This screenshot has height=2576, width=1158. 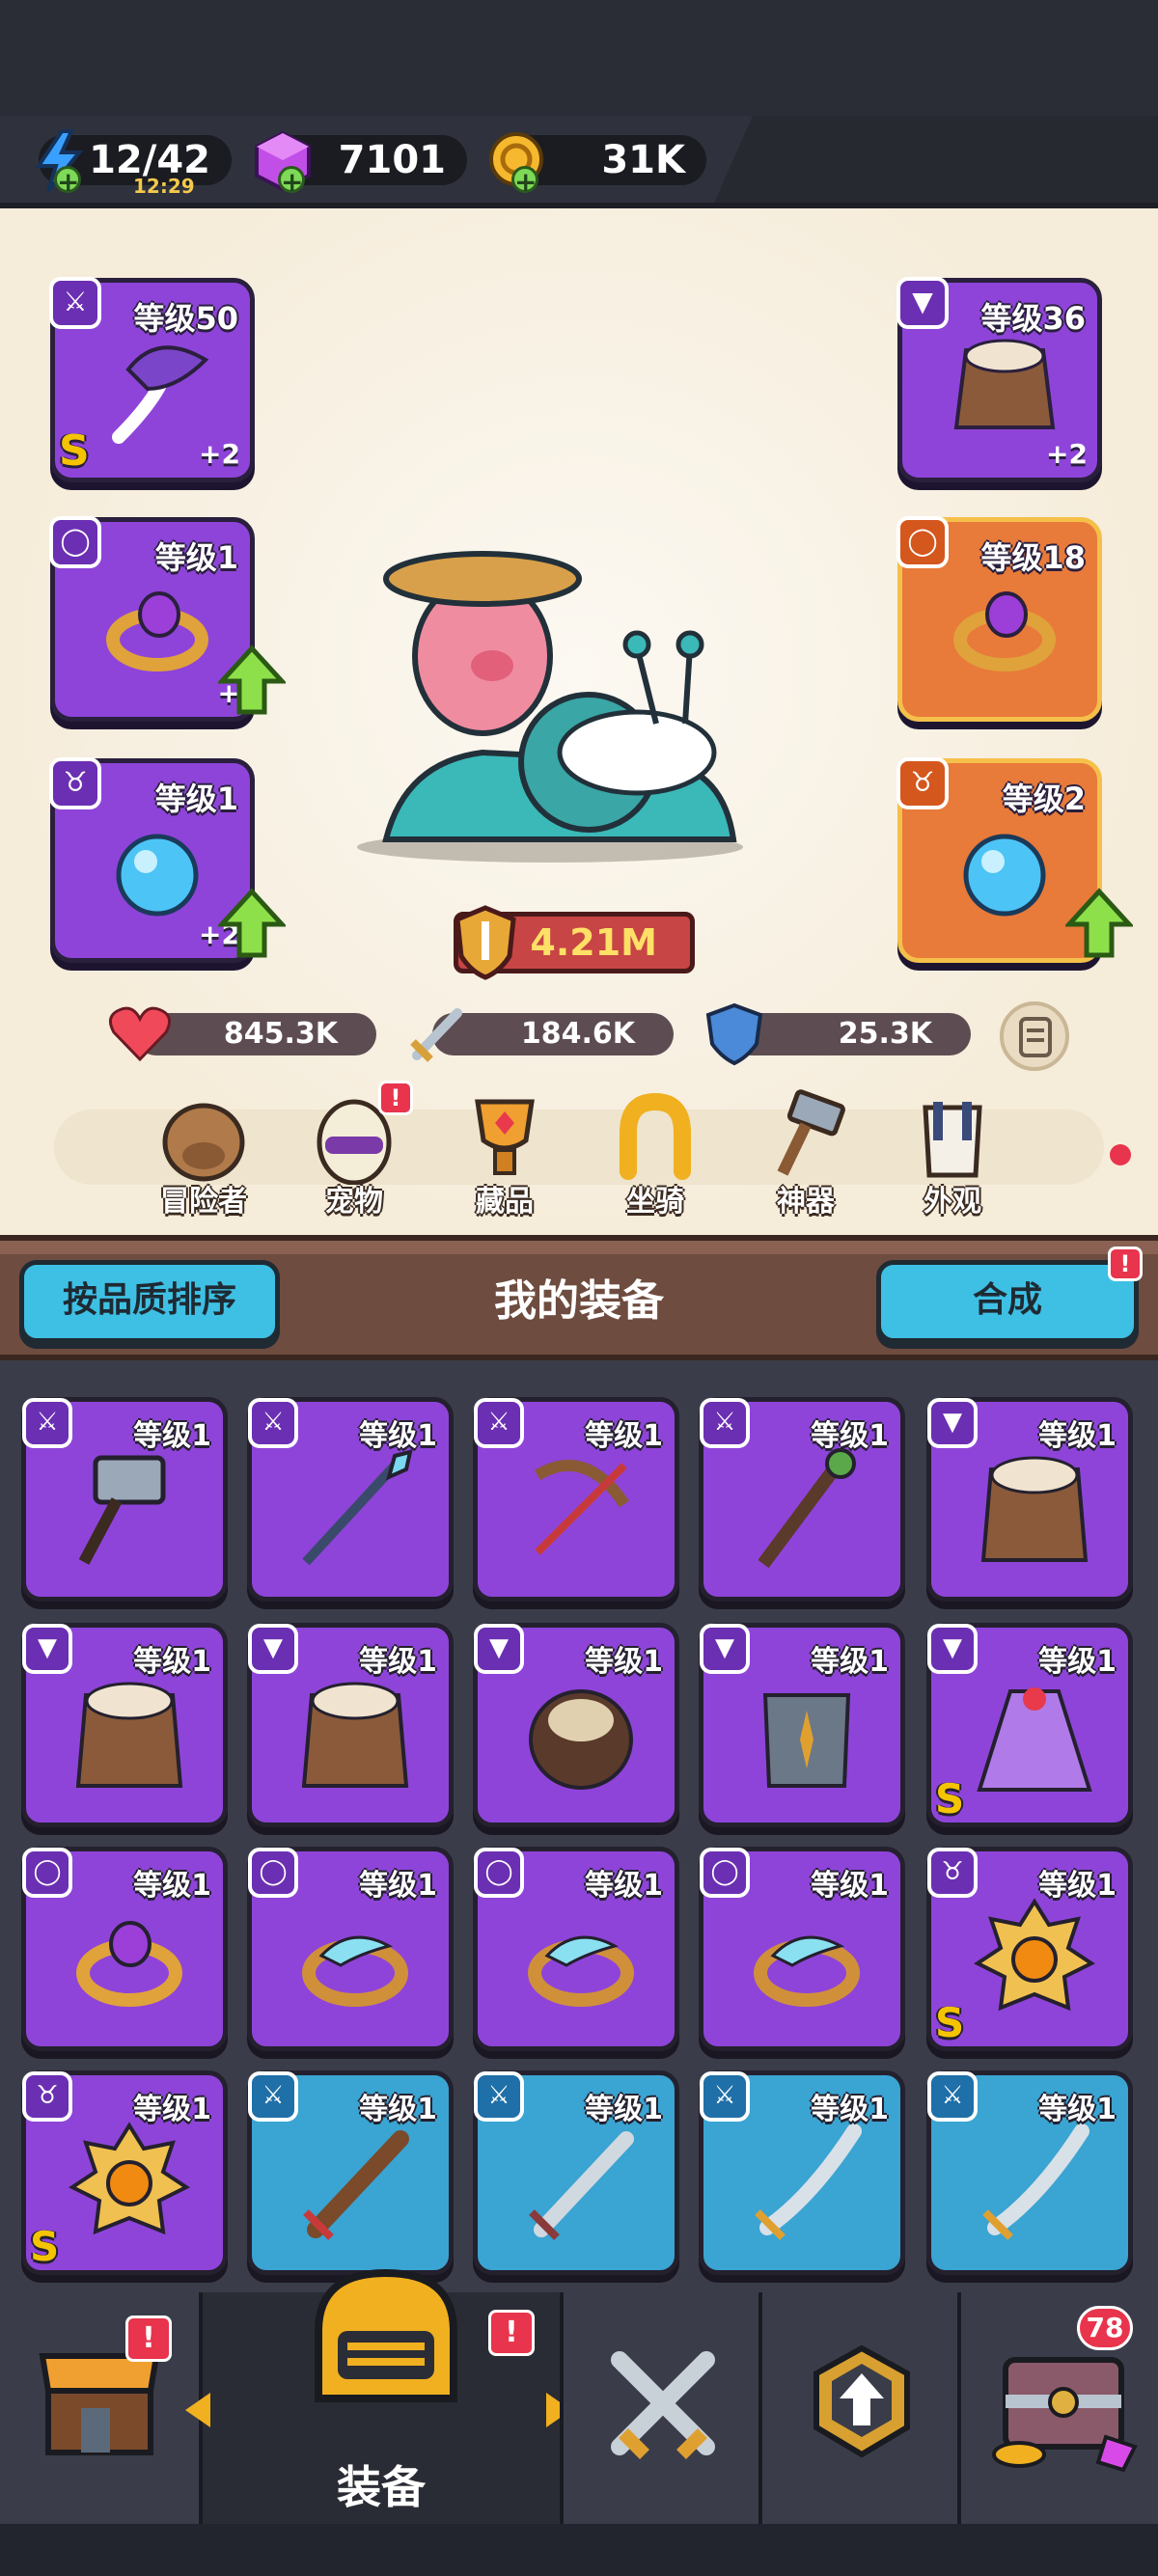 I want to click on sort-by-quality-button: 按品质排序, so click(x=149, y=1302).